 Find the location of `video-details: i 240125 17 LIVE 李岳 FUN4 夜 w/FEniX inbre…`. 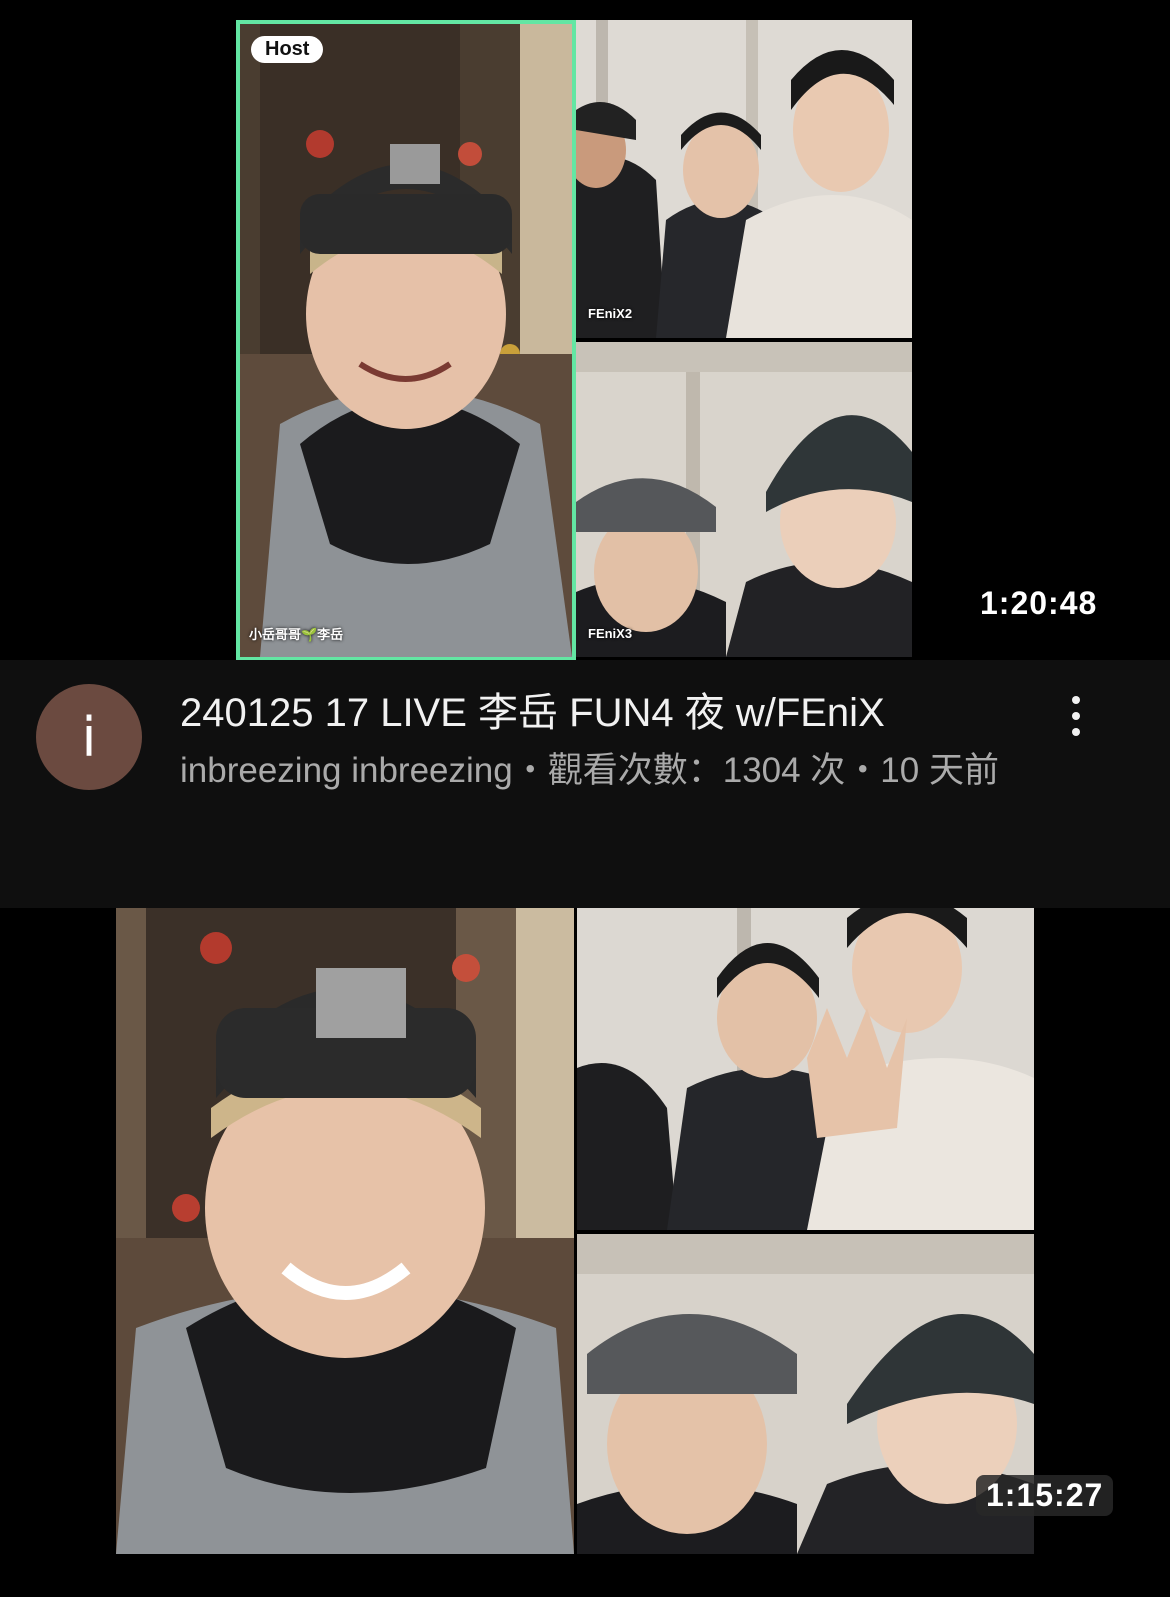

video-details: i 240125 17 LIVE 李岳 FUN4 夜 w/FEniX inbre… is located at coordinates (585, 775).